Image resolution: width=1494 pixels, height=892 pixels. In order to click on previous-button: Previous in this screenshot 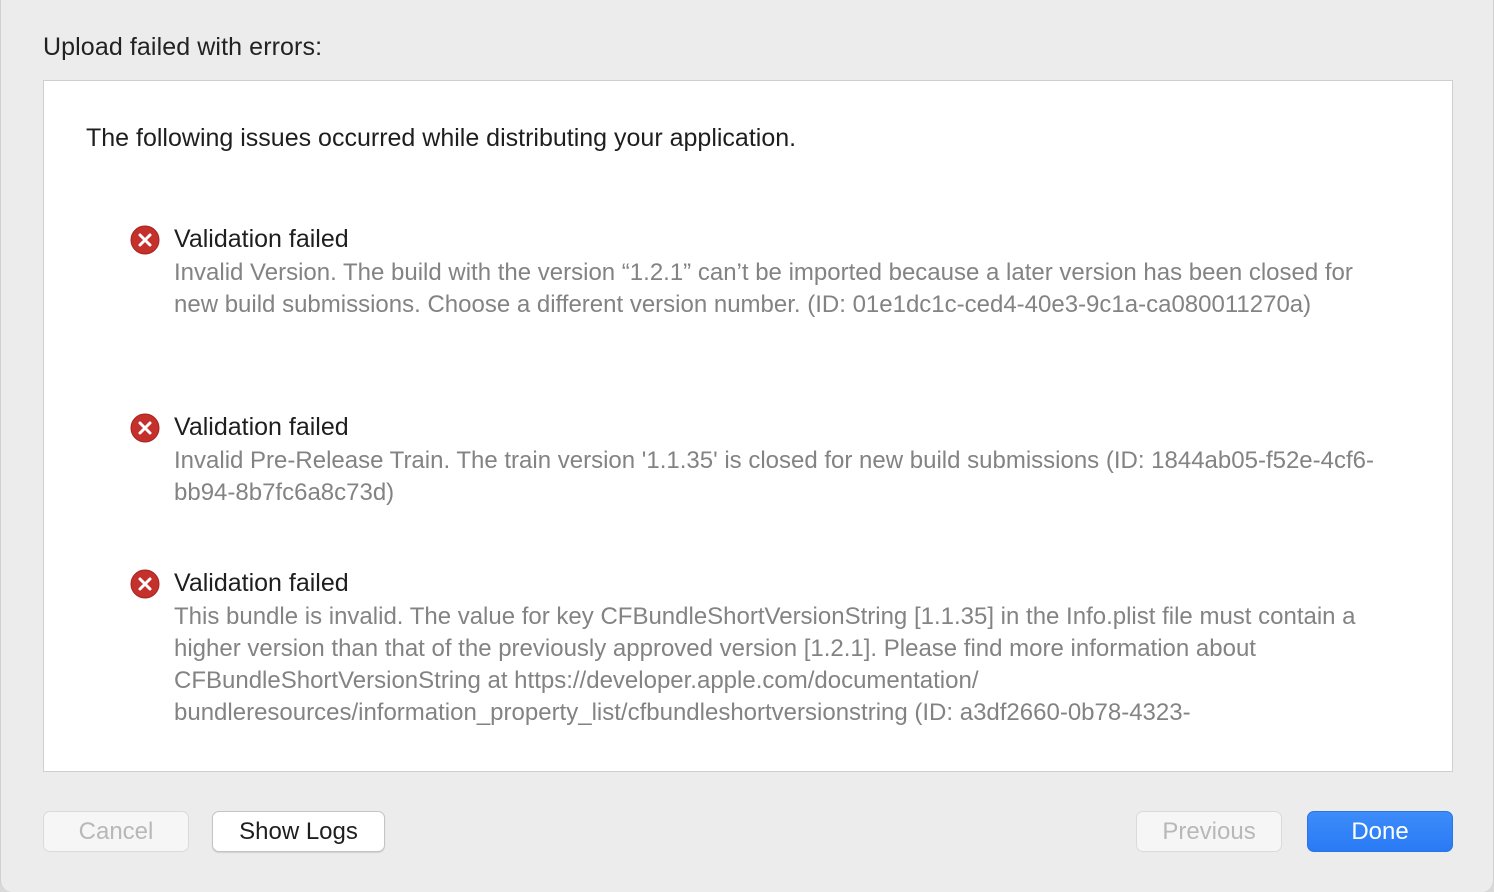, I will do `click(1209, 831)`.